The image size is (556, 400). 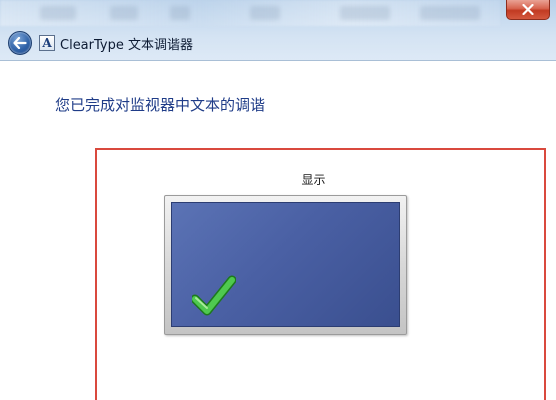 I want to click on close-icon, so click(x=528, y=9).